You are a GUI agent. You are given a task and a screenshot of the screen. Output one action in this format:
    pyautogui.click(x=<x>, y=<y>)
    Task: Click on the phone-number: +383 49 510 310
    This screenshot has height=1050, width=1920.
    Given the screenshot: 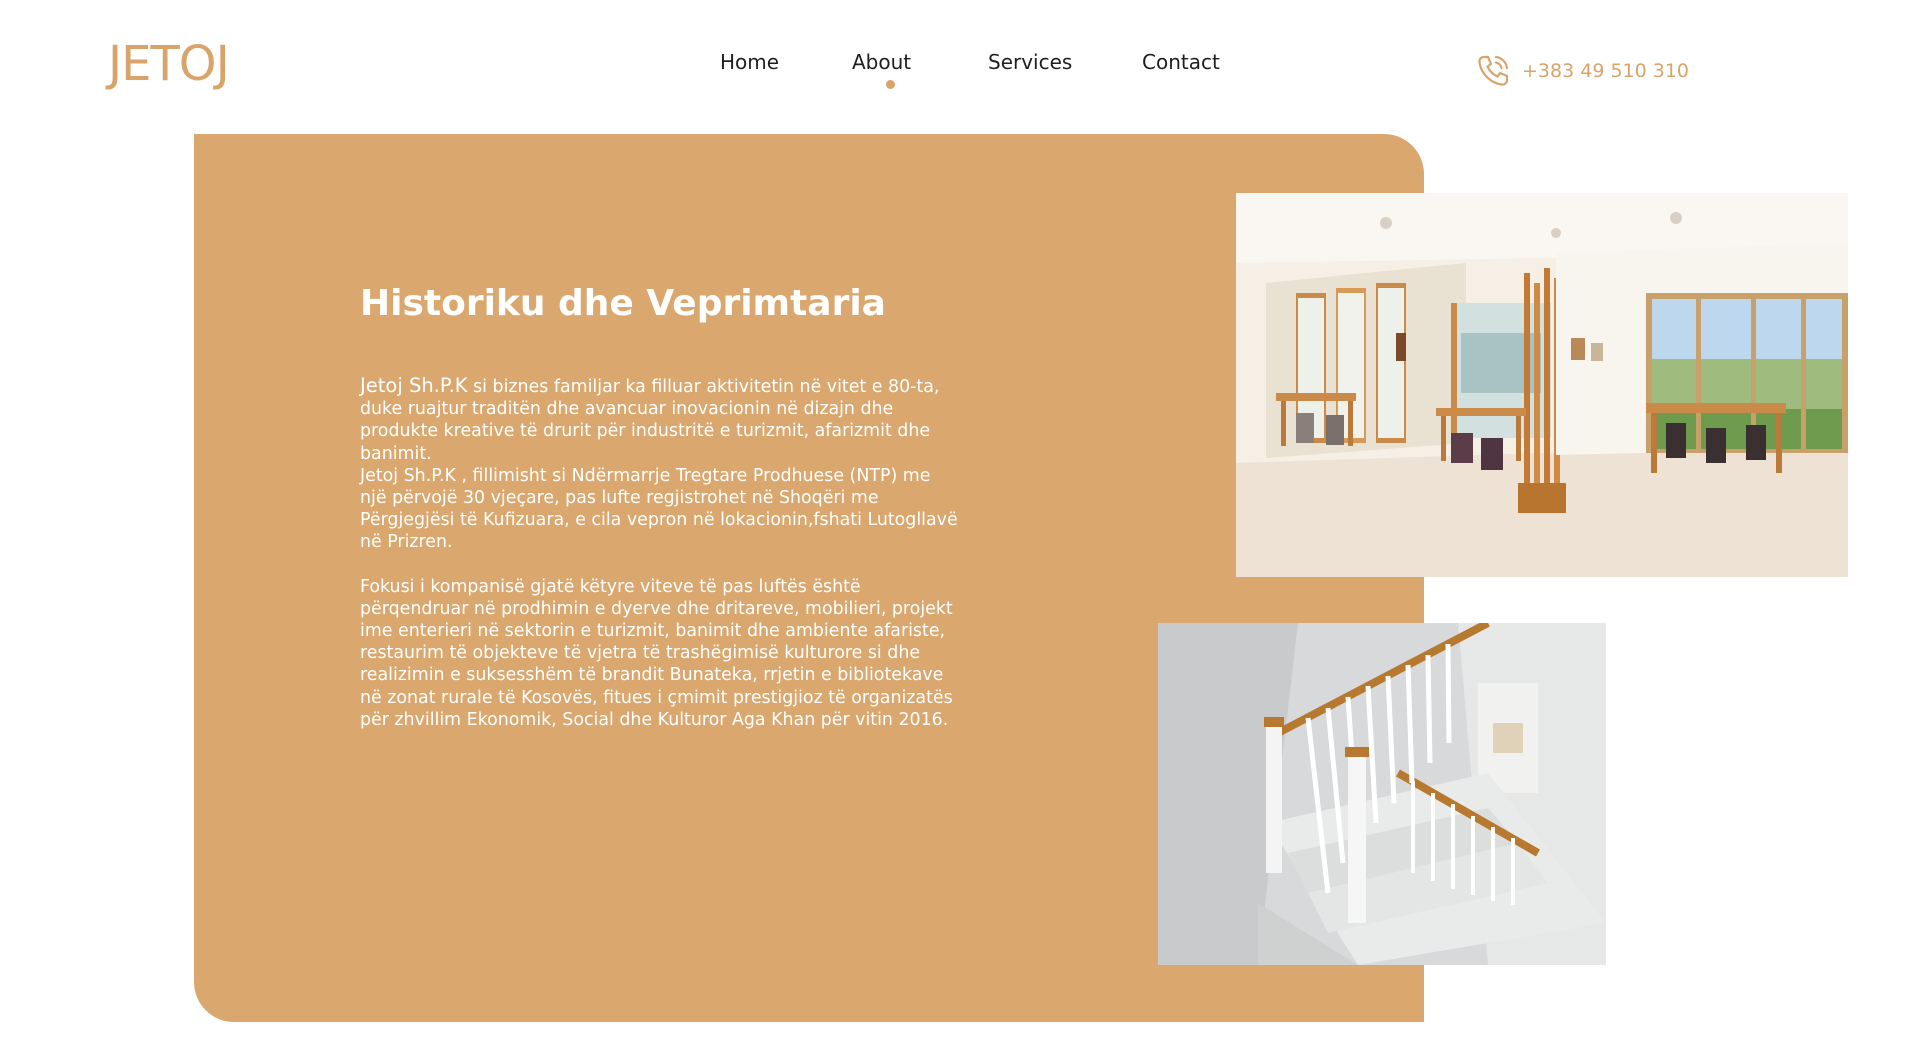 What is the action you would take?
    pyautogui.click(x=1606, y=71)
    